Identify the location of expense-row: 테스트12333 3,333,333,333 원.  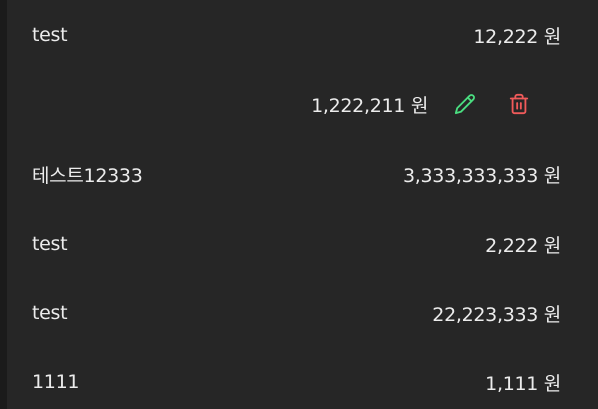
(296, 174).